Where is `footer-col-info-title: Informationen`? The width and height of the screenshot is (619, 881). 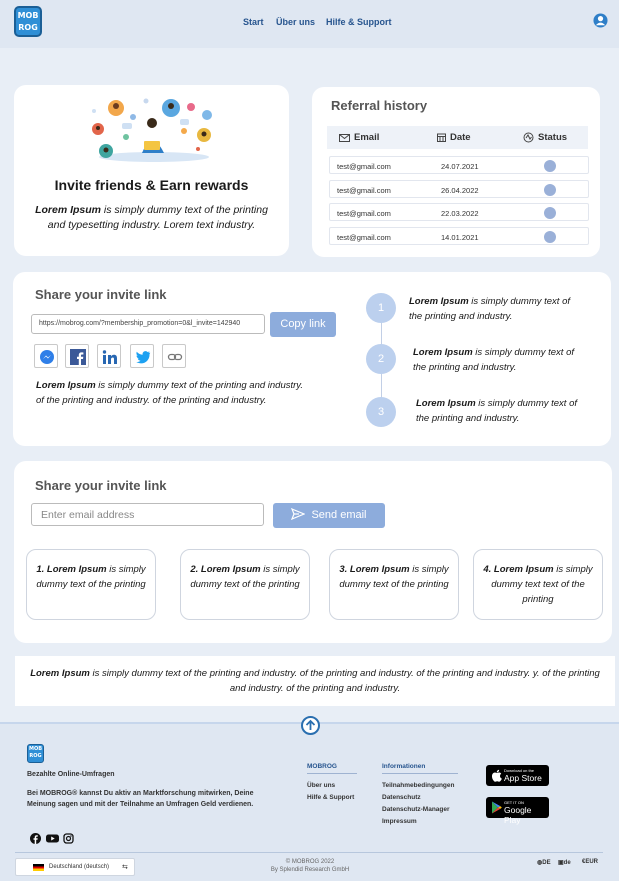
footer-col-info-title: Informationen is located at coordinates (420, 768).